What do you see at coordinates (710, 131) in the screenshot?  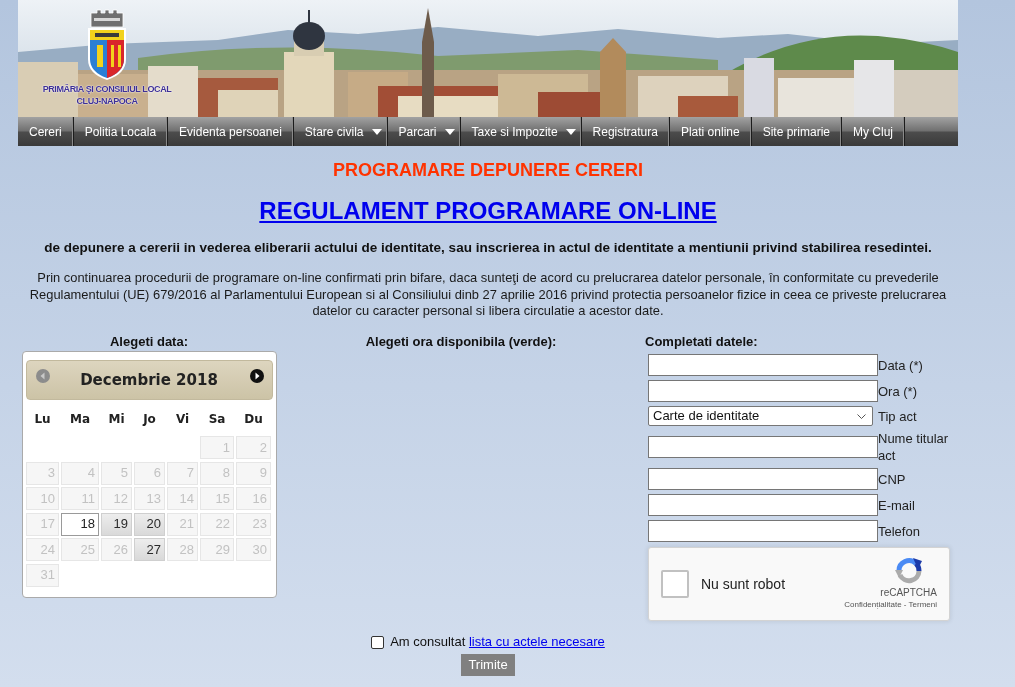 I see `nav-item: Plati online` at bounding box center [710, 131].